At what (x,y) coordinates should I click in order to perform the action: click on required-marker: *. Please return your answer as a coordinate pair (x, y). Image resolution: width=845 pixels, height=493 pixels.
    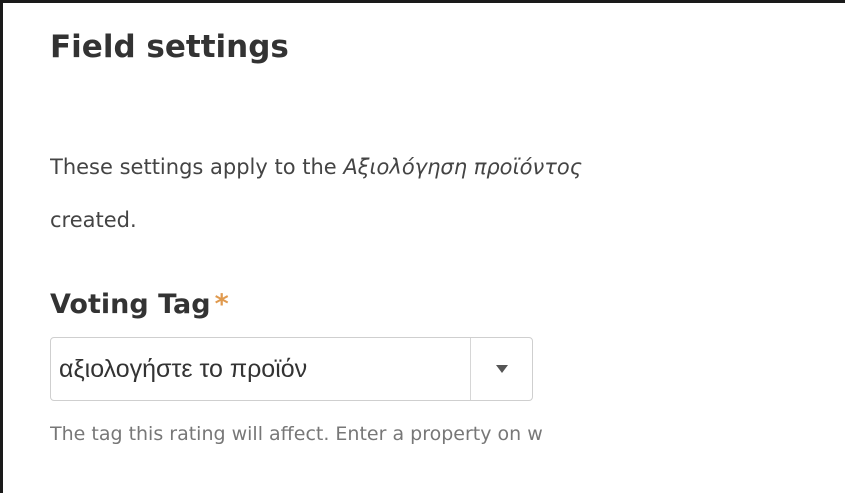
    Looking at the image, I should click on (221, 304).